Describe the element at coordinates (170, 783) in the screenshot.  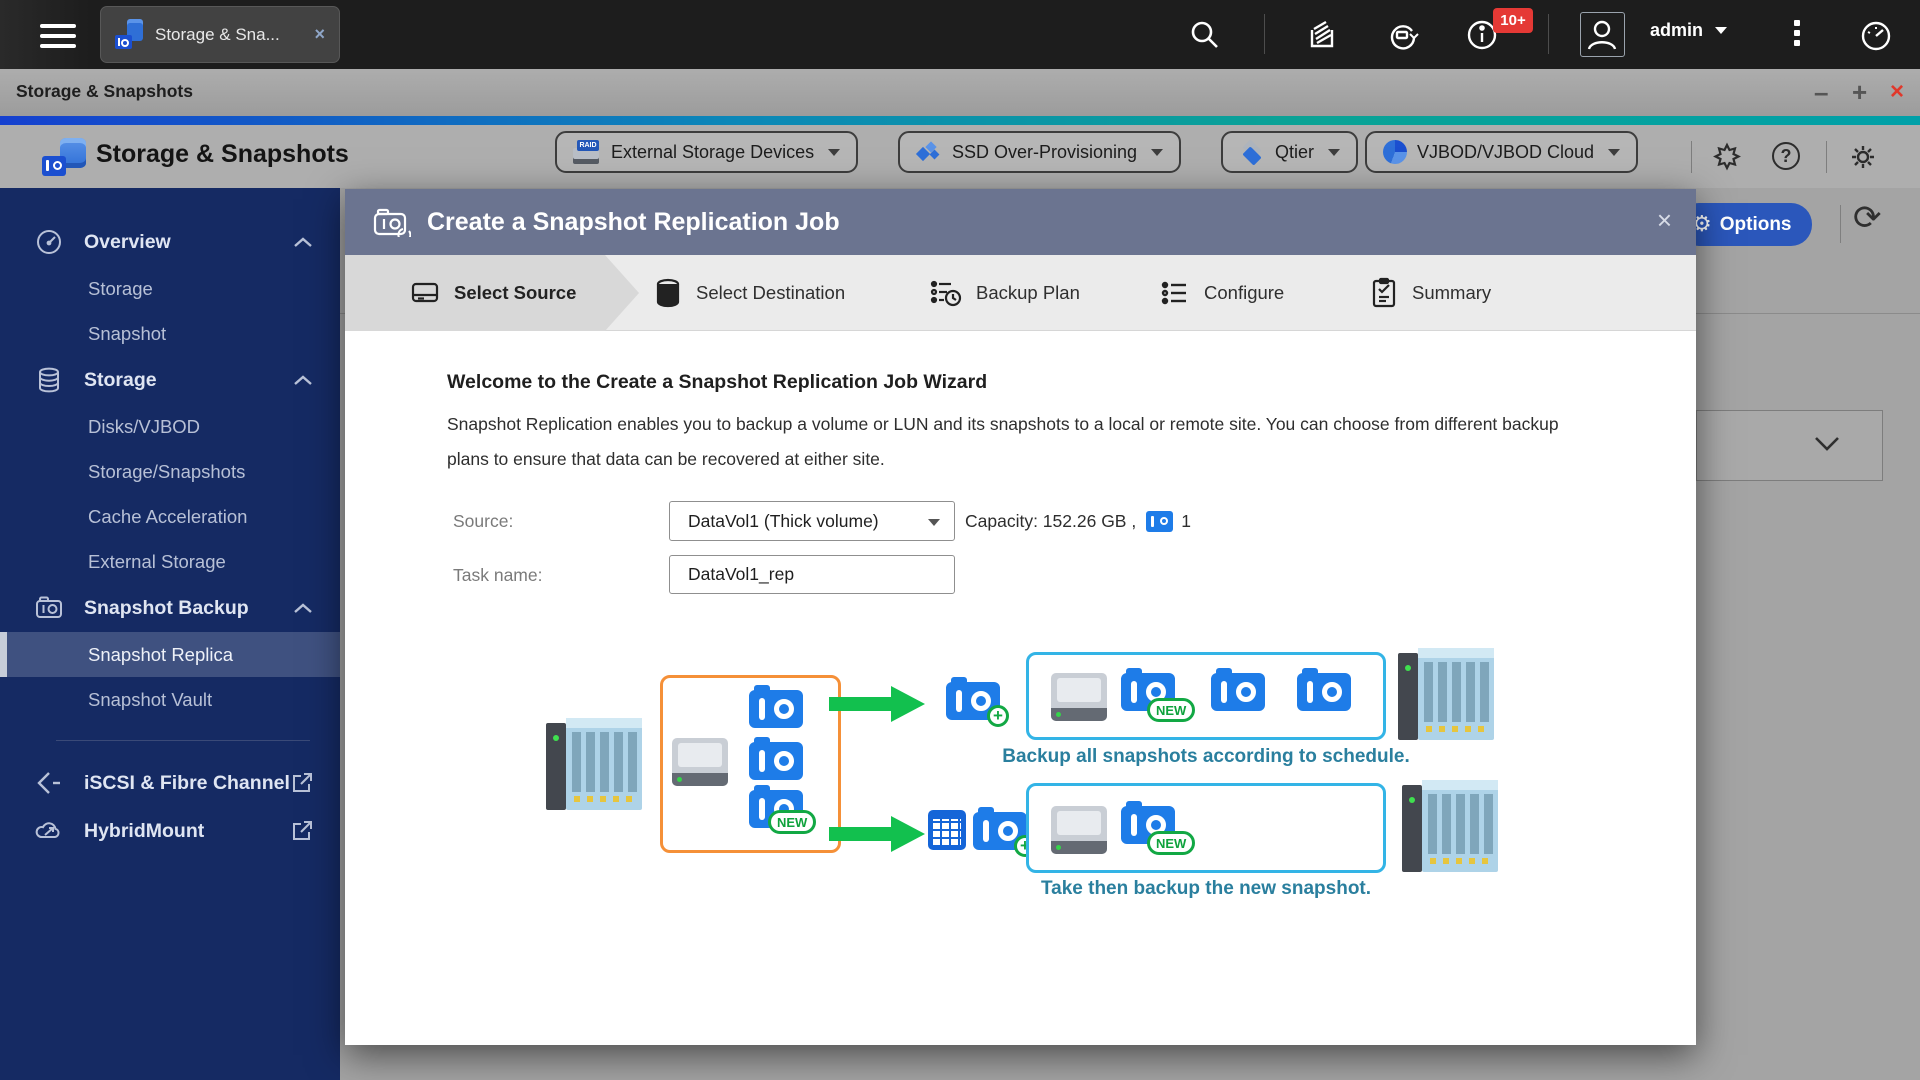
I see `sidebar-link-iscsi-fibre-channel: iSCSI & Fibre Channel` at that location.